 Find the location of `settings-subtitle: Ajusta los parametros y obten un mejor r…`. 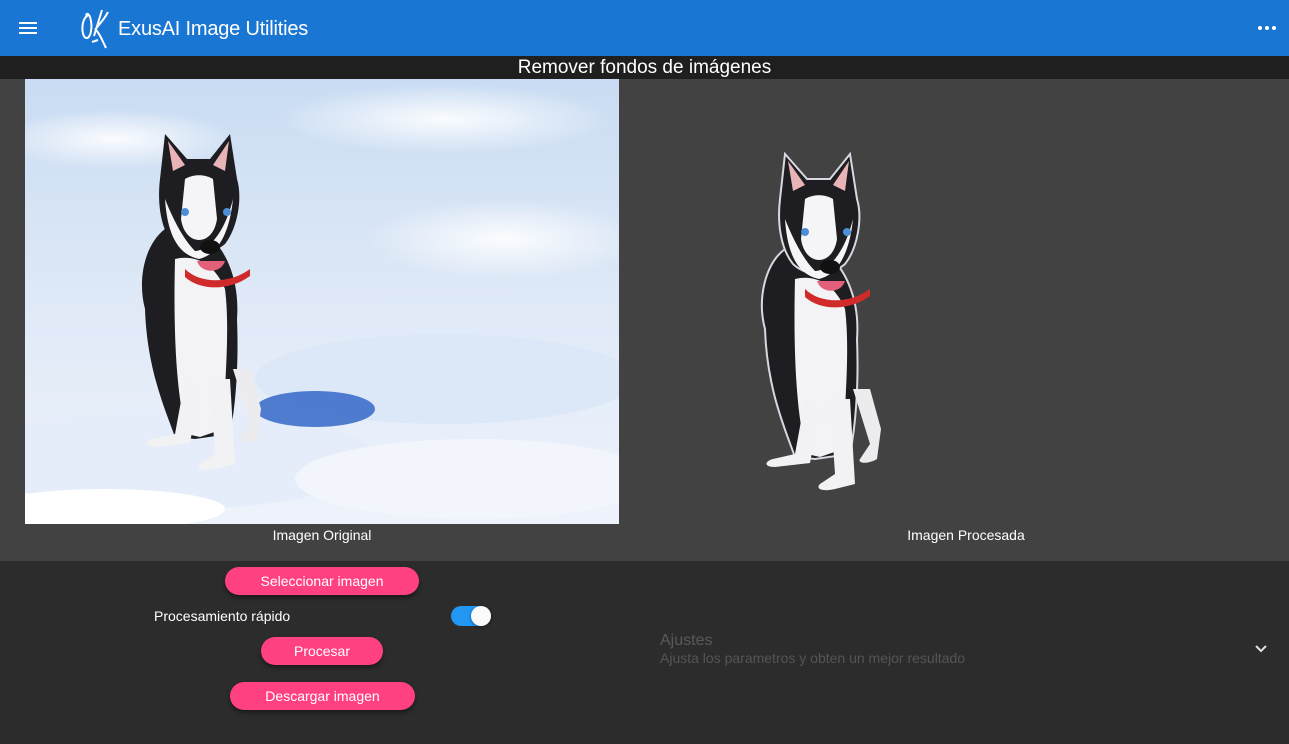

settings-subtitle: Ajusta los parametros y obten un mejor r… is located at coordinates (813, 658).